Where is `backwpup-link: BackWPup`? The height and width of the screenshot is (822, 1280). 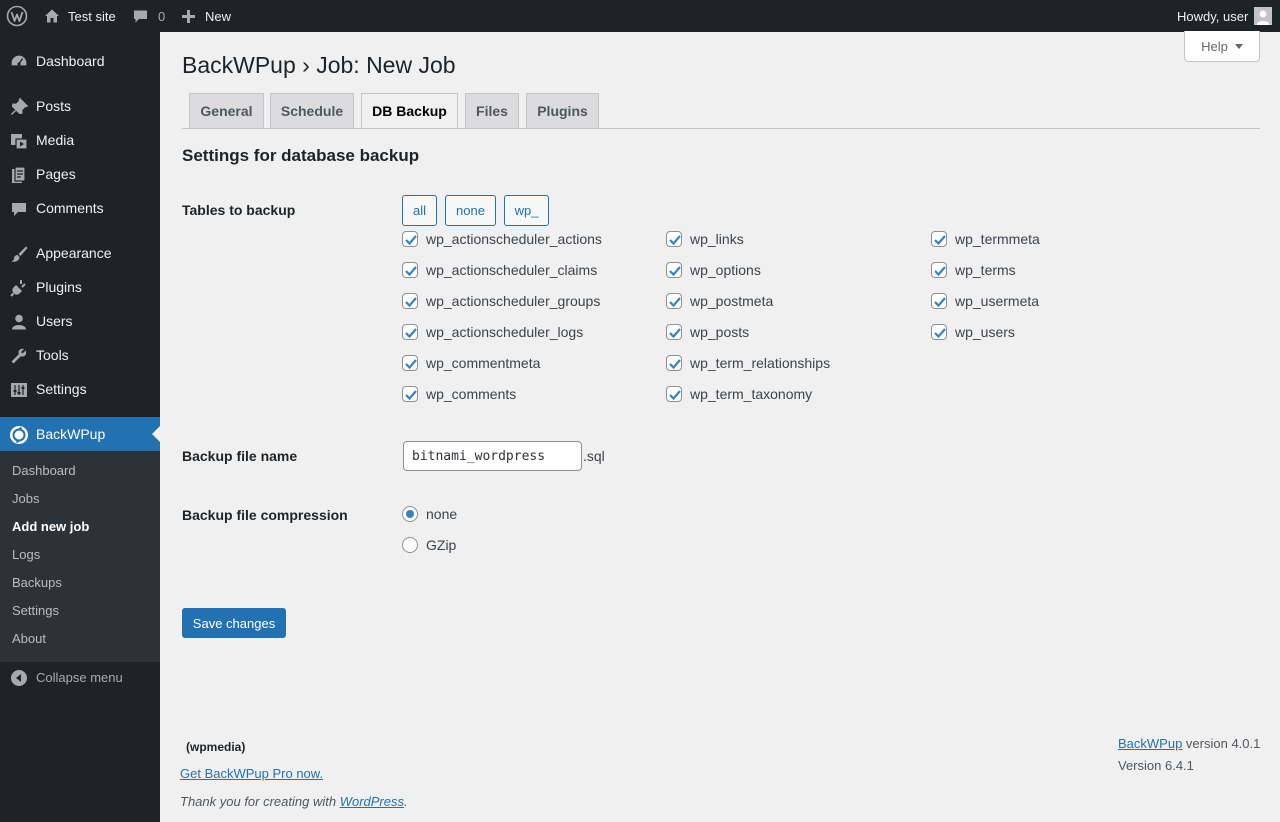 backwpup-link: BackWPup is located at coordinates (1150, 743).